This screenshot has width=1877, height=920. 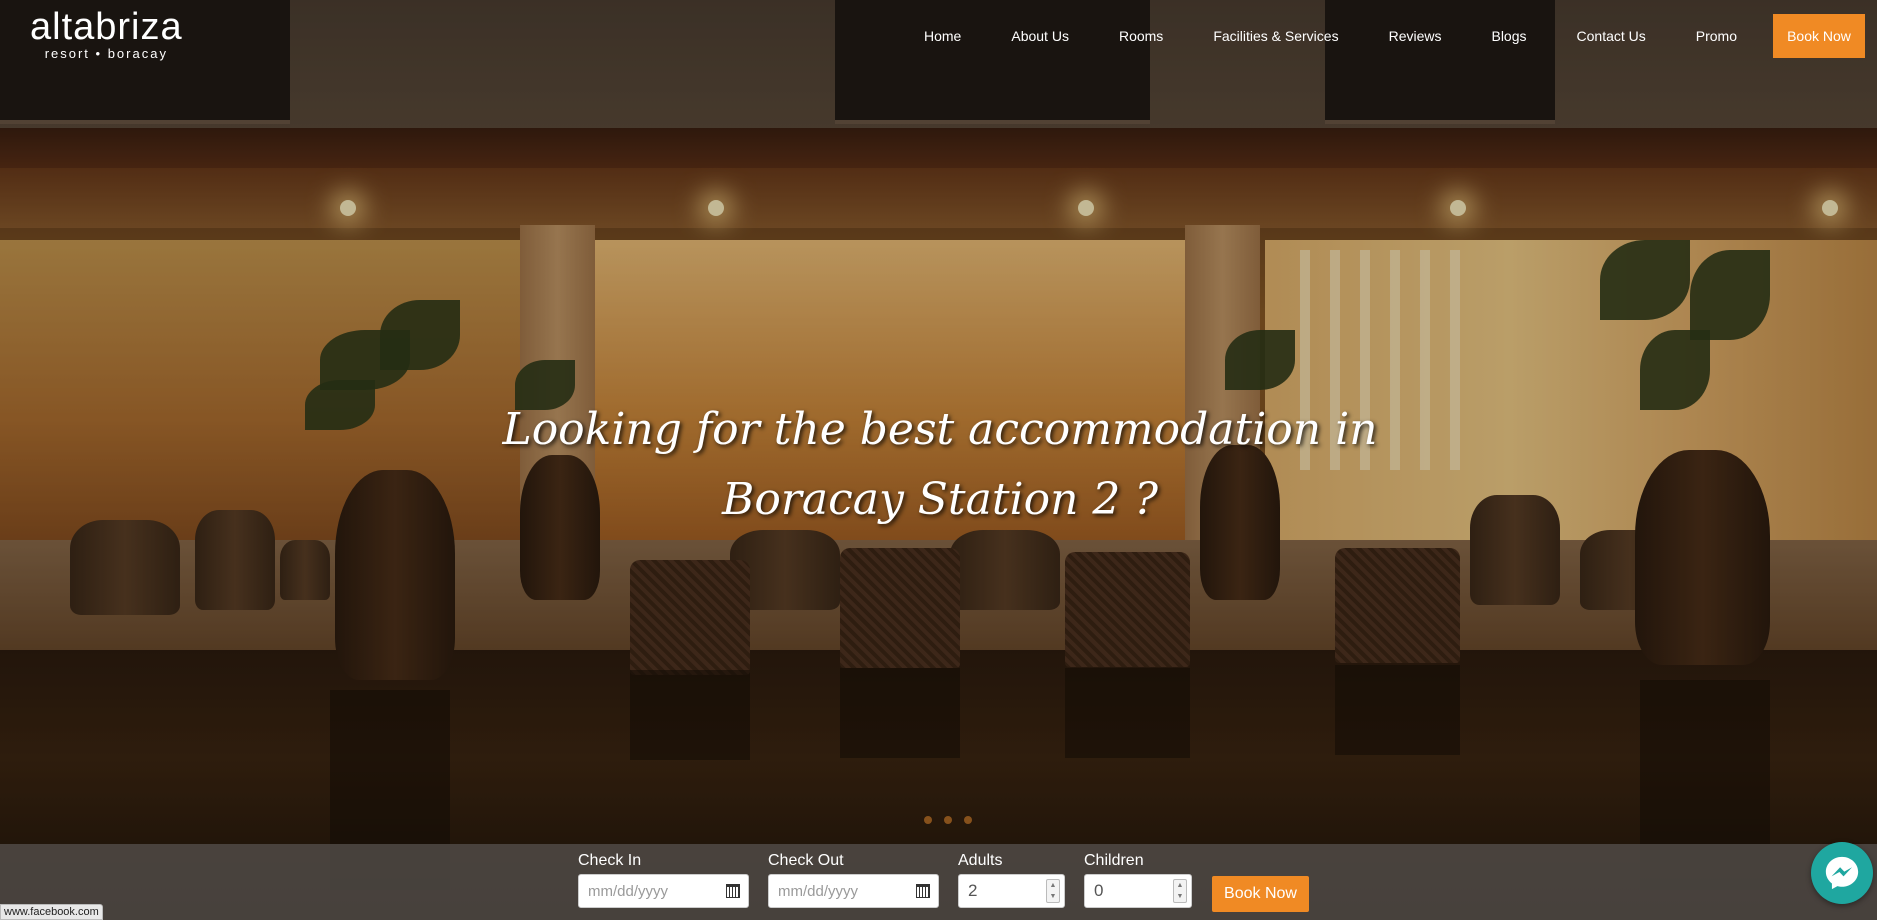 I want to click on adults-input: 2 ▲ ▼, so click(x=1011, y=891).